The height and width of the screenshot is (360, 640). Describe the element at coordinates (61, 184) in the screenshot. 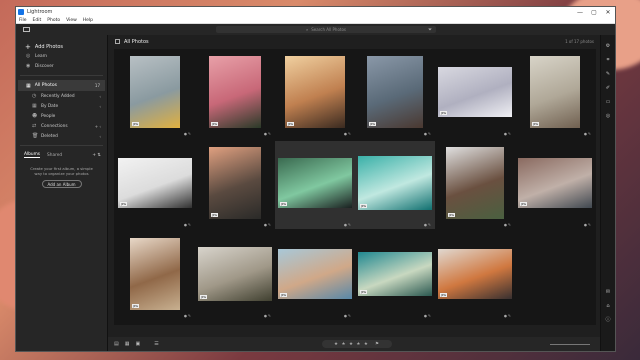

I see `add-album-button: Add an Album` at that location.